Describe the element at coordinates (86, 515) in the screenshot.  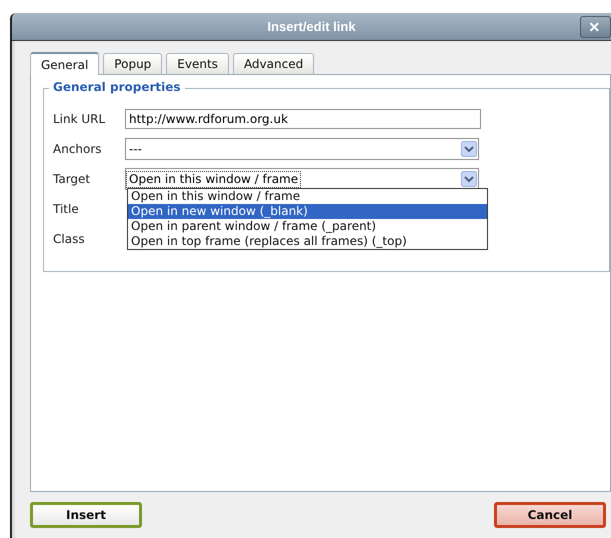
I see `insert-button: Insert` at that location.